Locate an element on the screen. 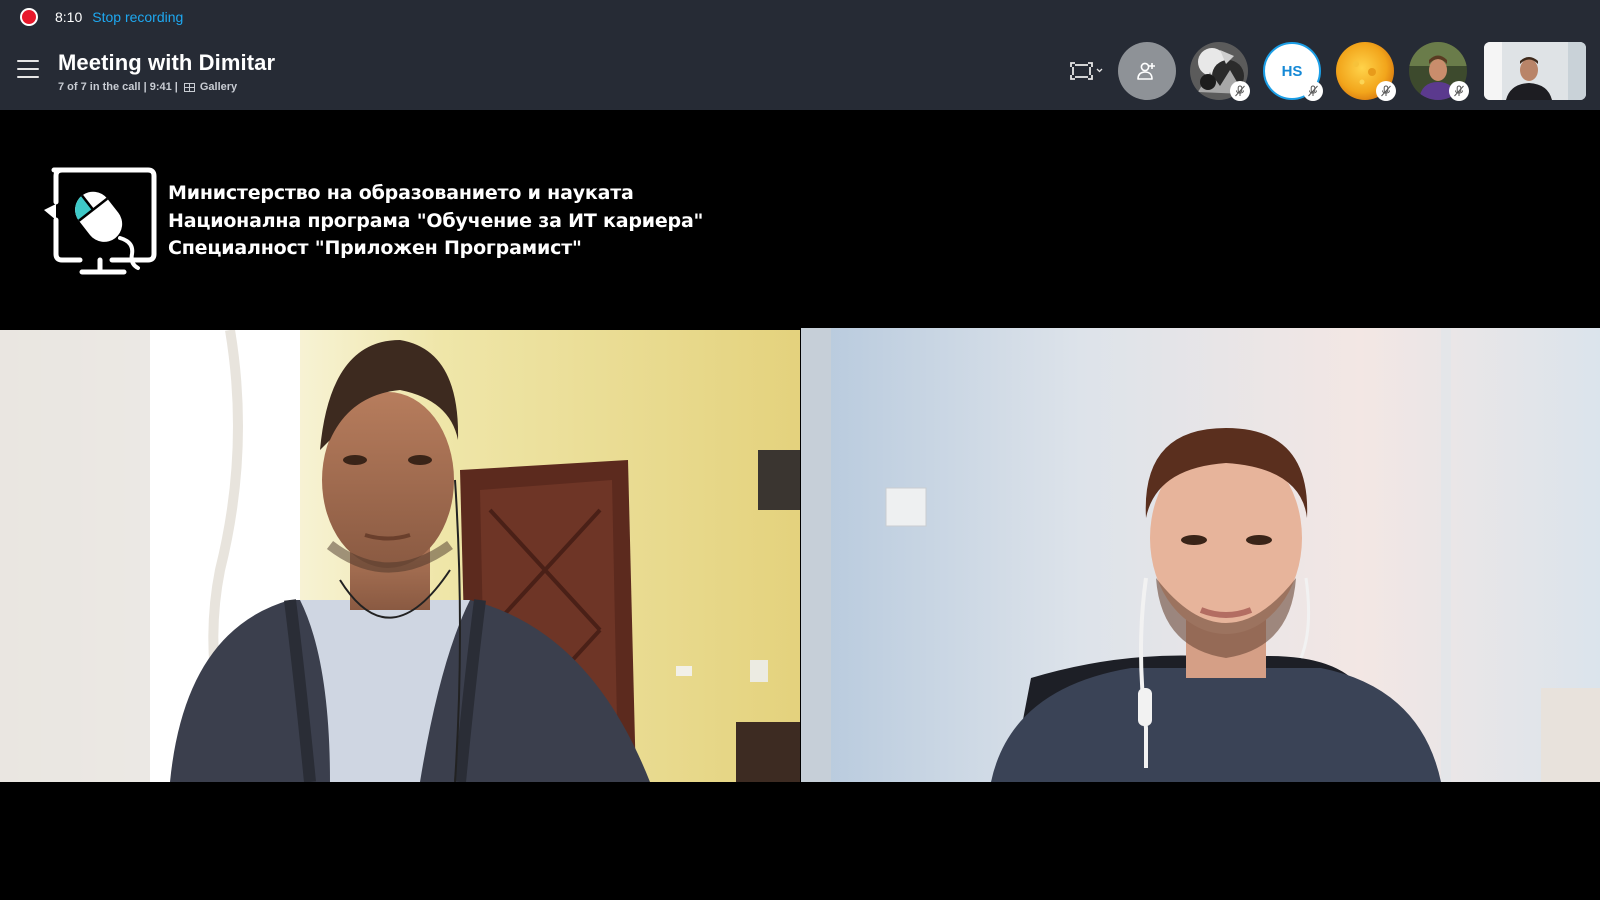  banner-line: Министерство на образованието и науката is located at coordinates (401, 193).